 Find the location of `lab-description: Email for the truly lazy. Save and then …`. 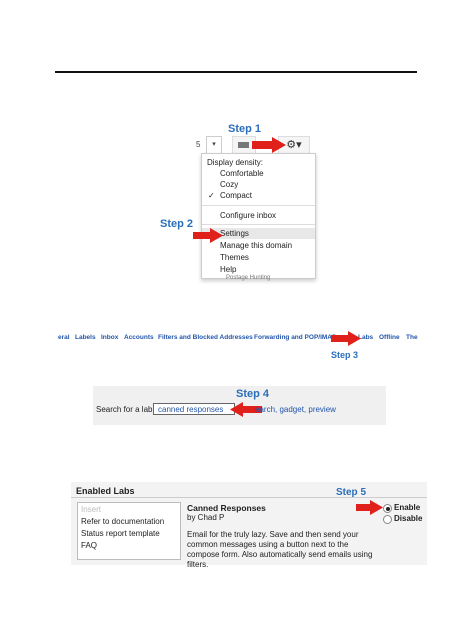

lab-description: Email for the truly lazy. Save and then … is located at coordinates (280, 549).